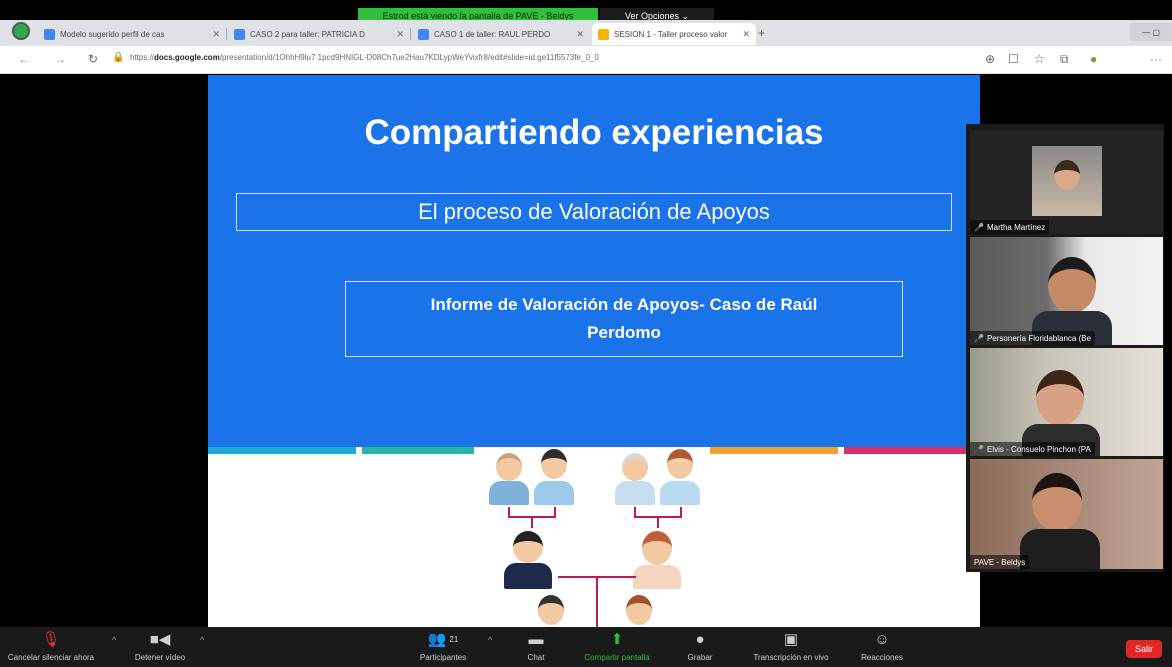  I want to click on new-tab-button: +, so click(761, 33).